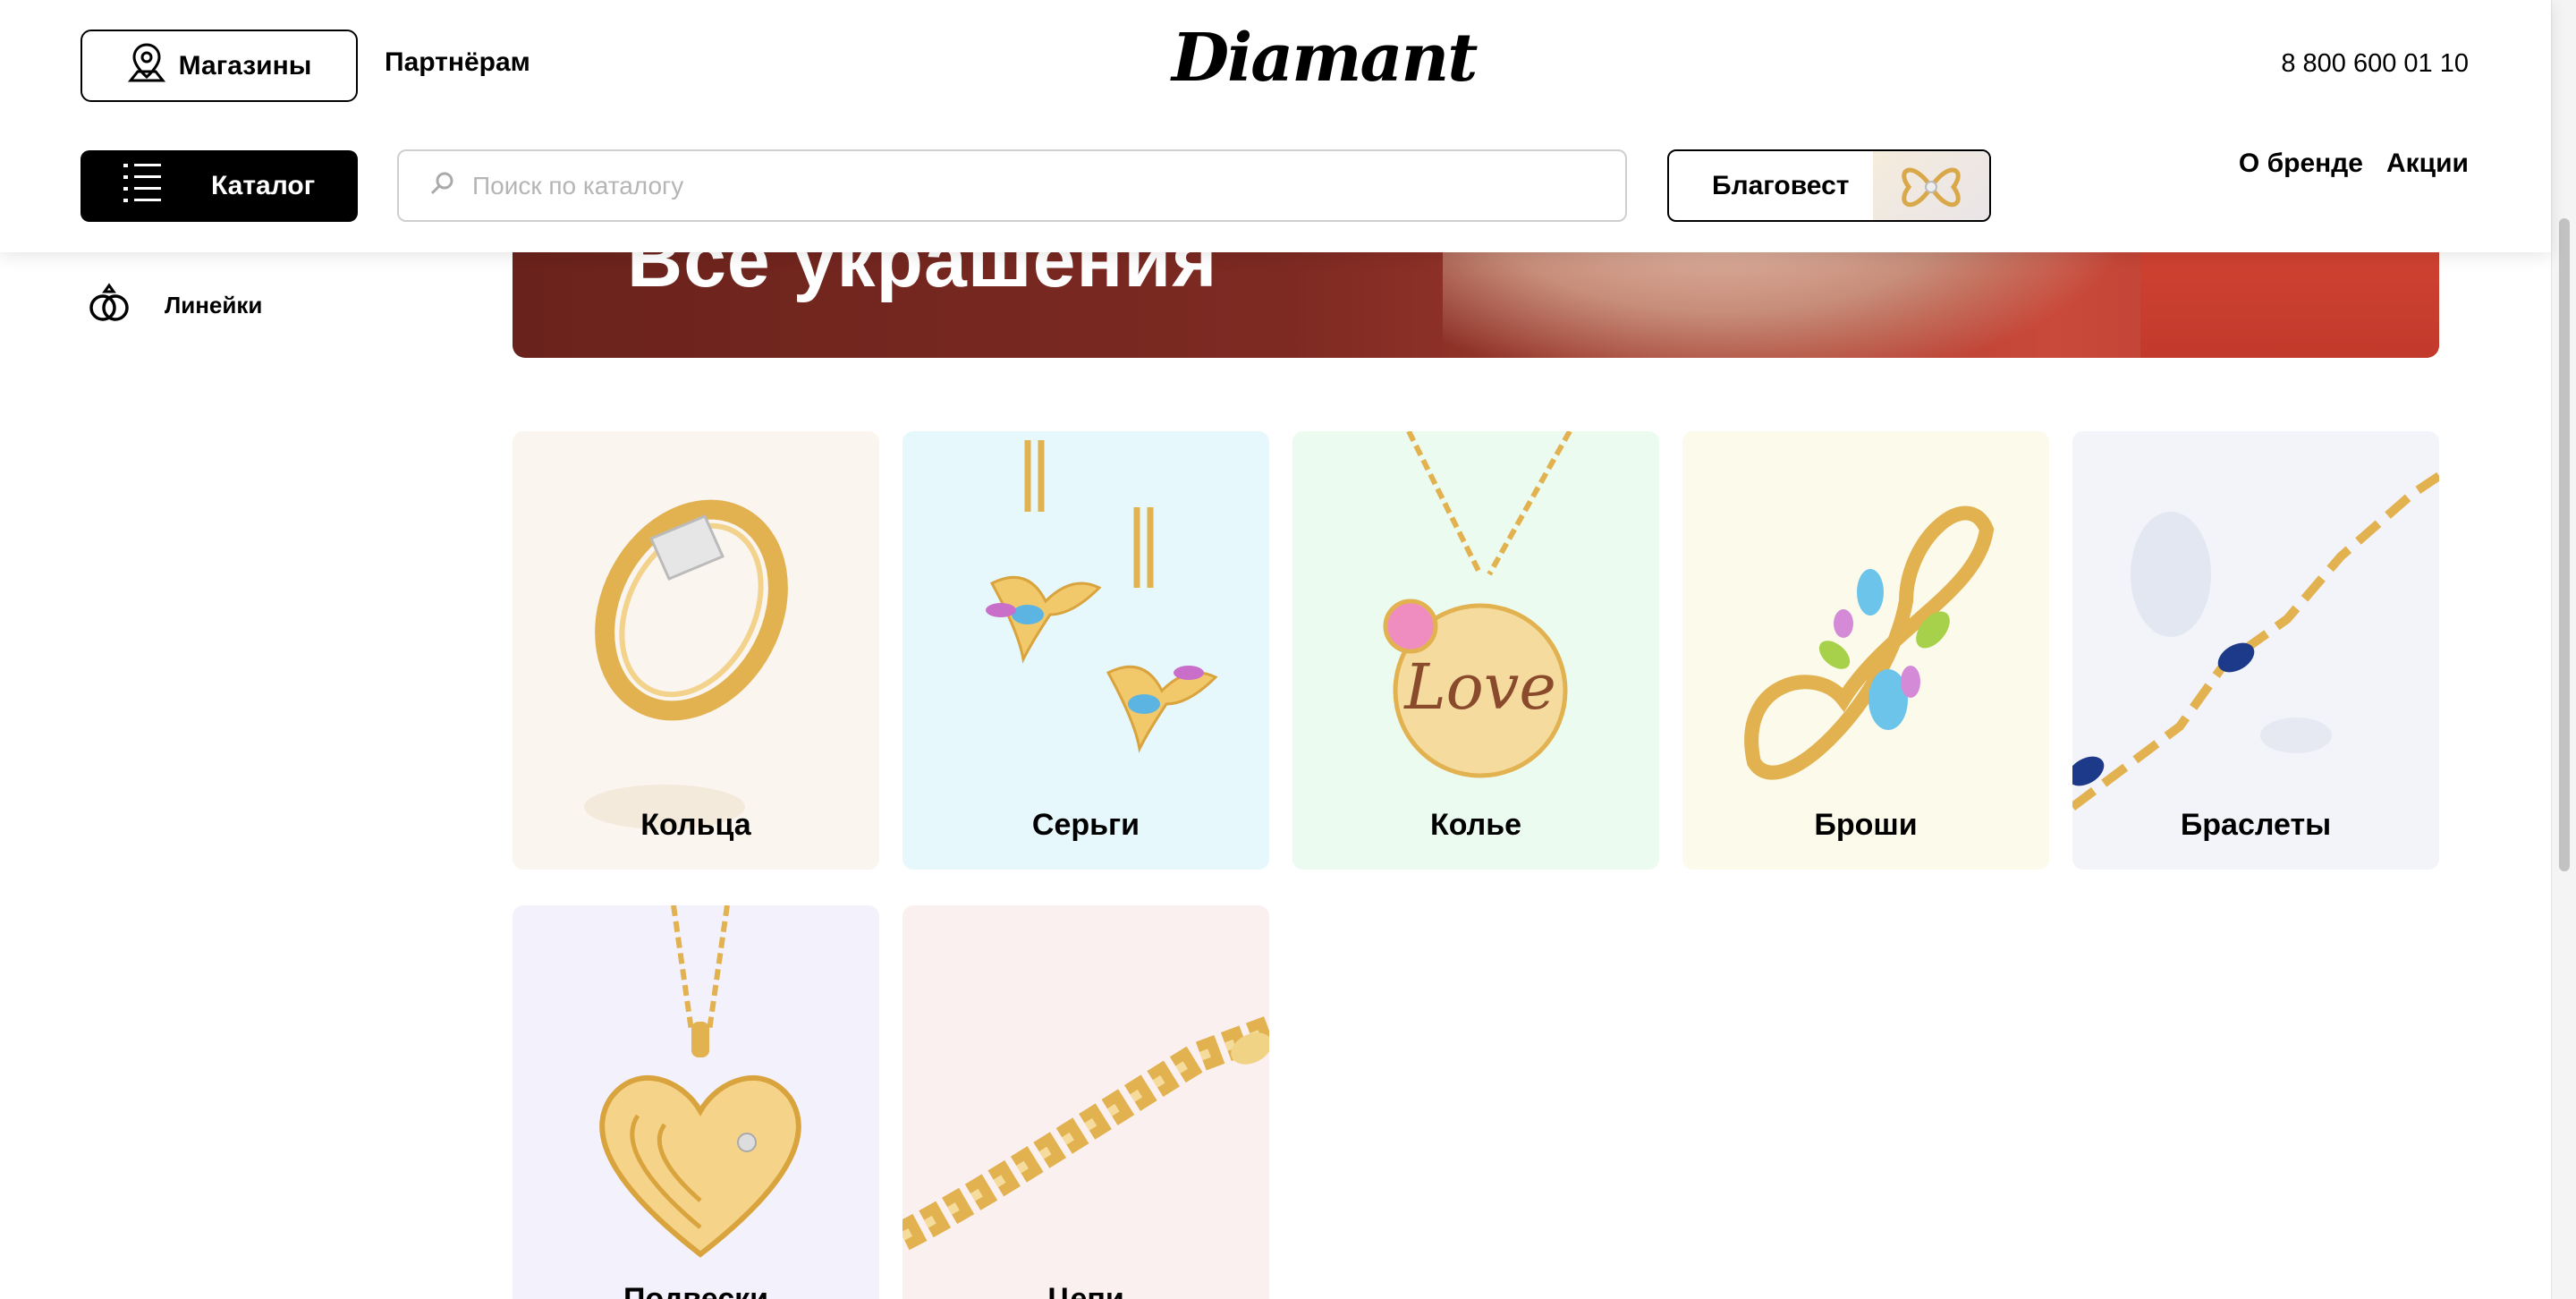 The image size is (2576, 1299). I want to click on sidebar-item-label: Линейки, so click(214, 305).